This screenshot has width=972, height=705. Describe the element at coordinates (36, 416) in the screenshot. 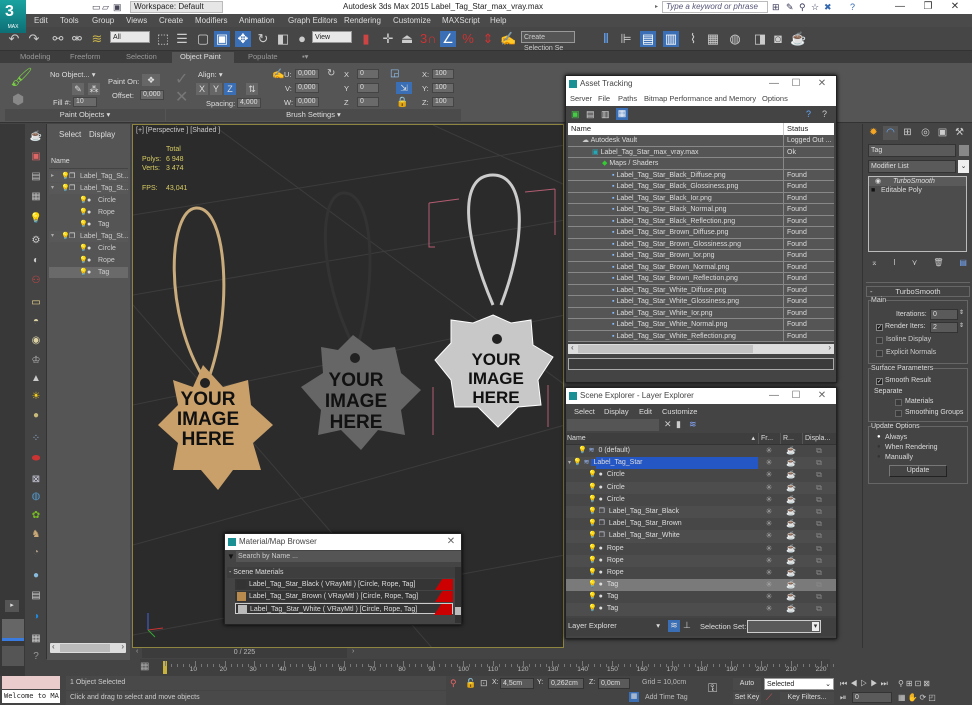

I see `disc-icon: ●` at that location.